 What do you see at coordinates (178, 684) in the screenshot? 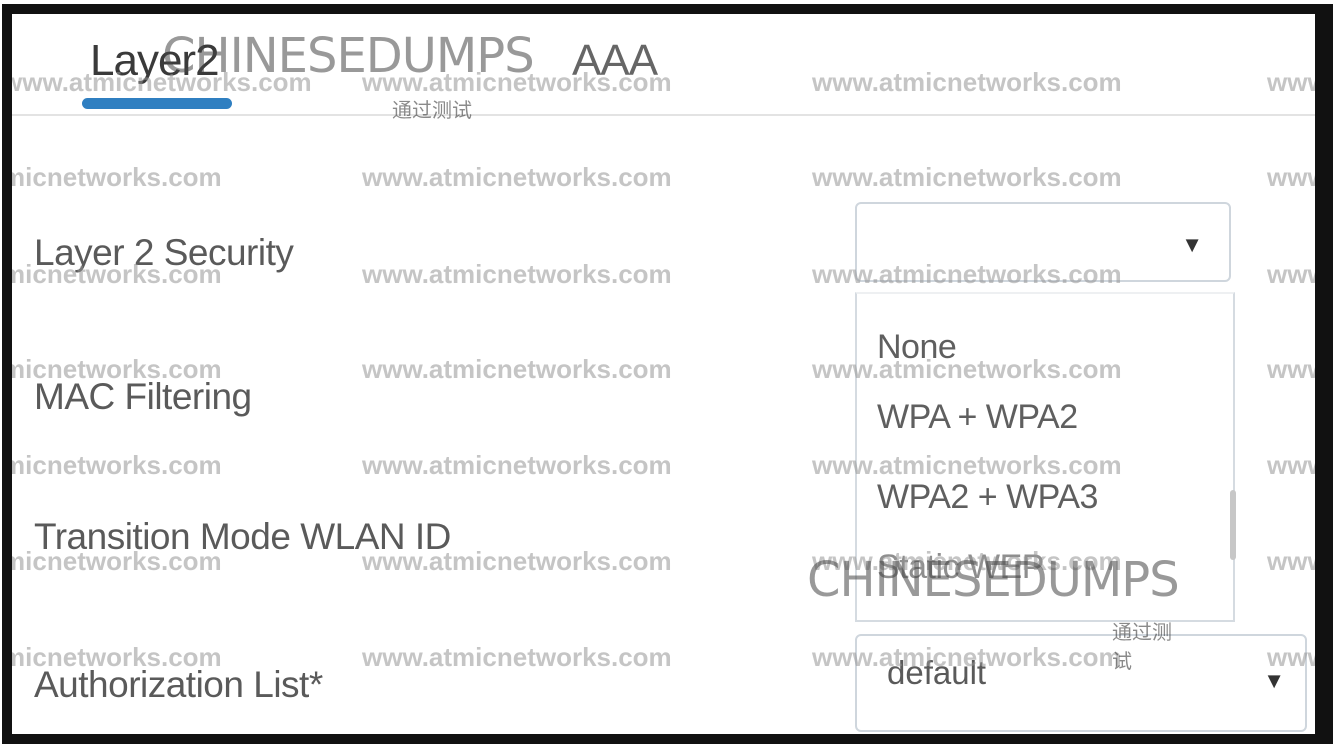
I see `authorization-list-label: Authorization List*` at bounding box center [178, 684].